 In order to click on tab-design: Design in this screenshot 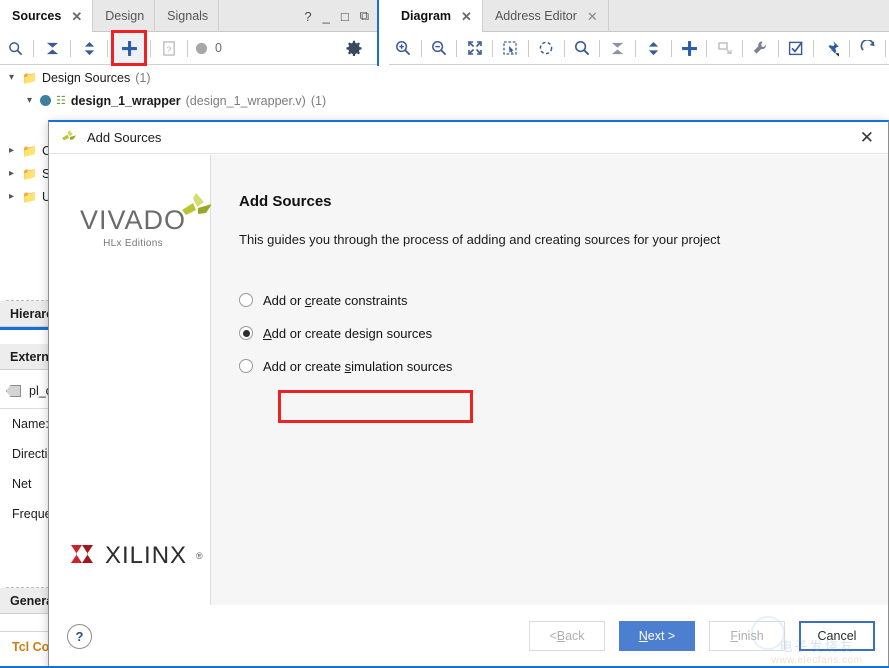, I will do `click(124, 16)`.